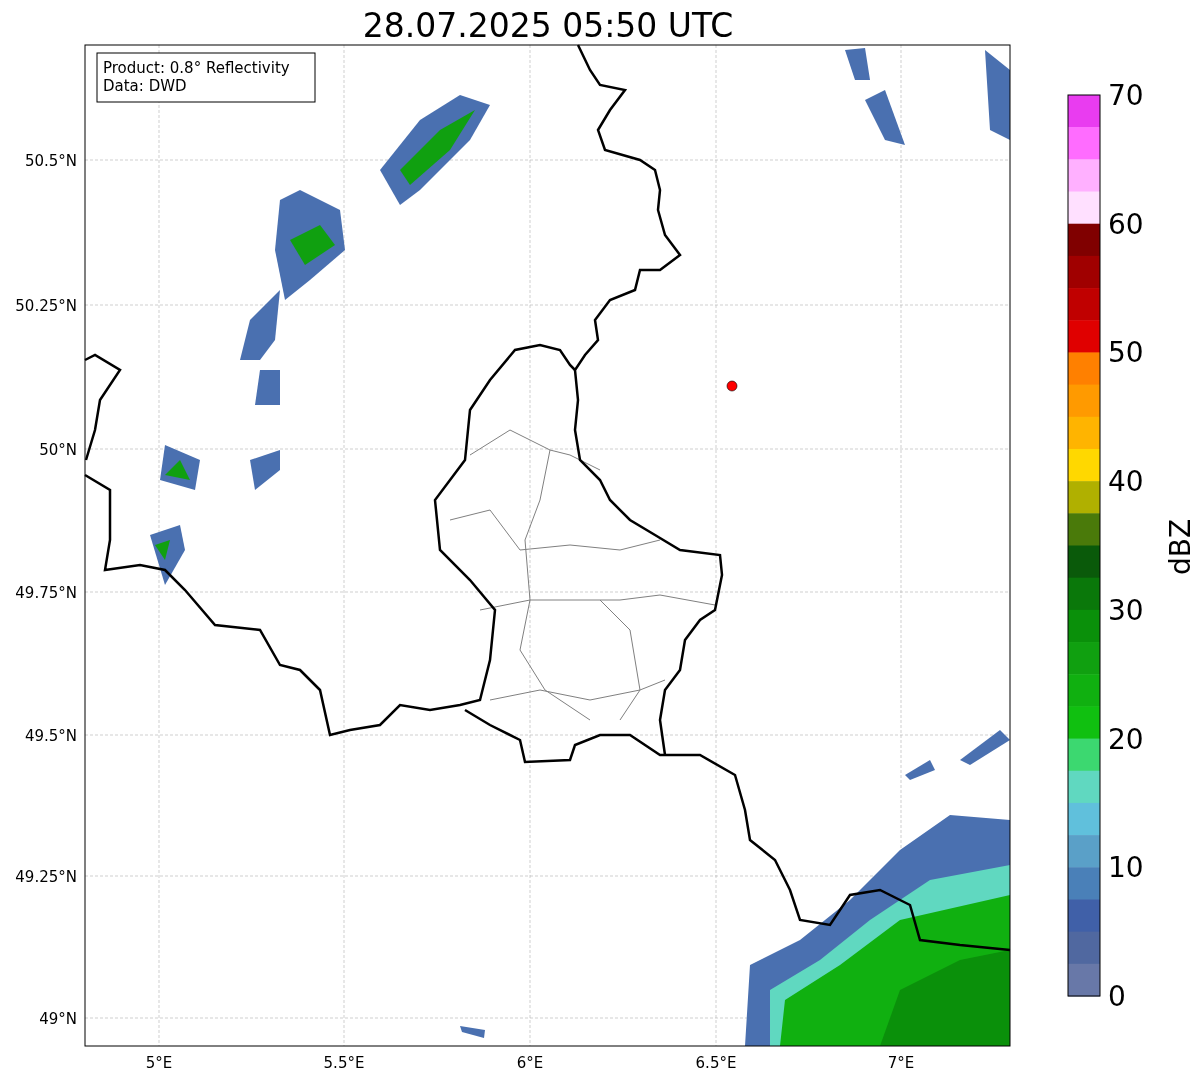 This screenshot has width=1202, height=1081. Describe the element at coordinates (145, 86) in the screenshot. I see `legend-text: Data: DWD` at that location.